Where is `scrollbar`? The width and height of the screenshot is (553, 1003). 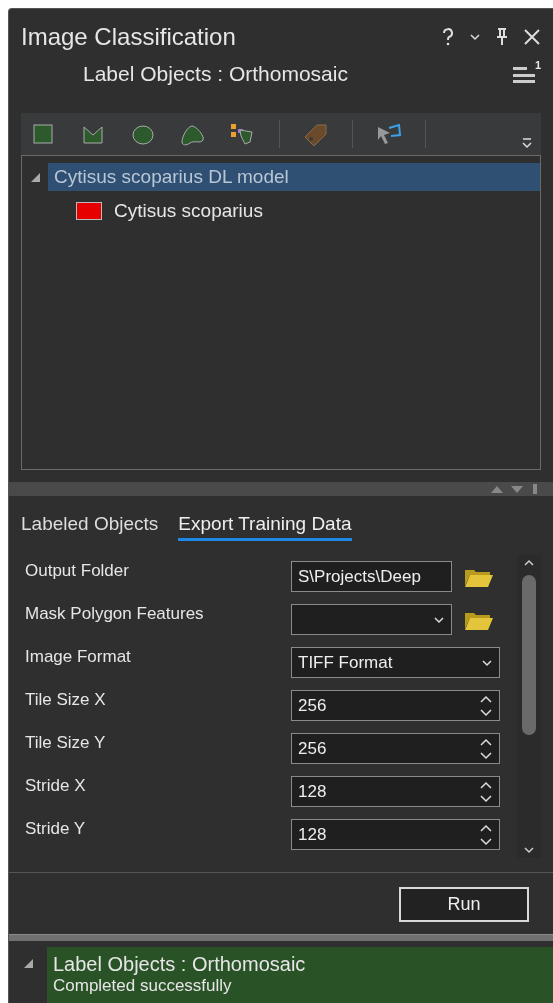 scrollbar is located at coordinates (529, 706).